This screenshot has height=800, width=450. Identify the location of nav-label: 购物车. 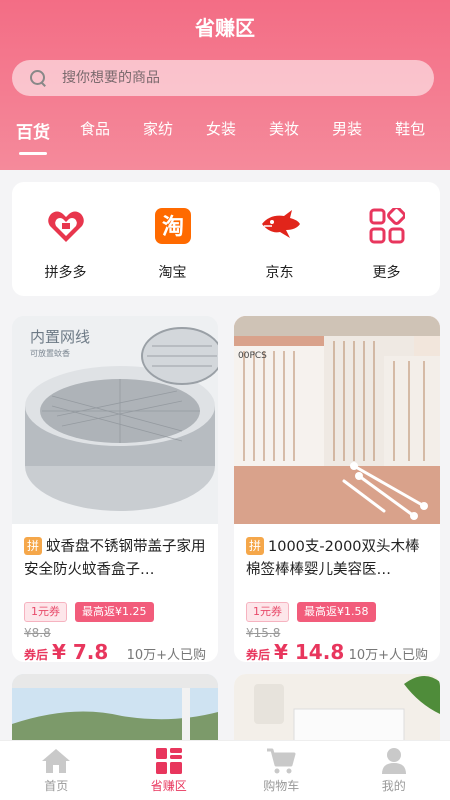
(281, 786).